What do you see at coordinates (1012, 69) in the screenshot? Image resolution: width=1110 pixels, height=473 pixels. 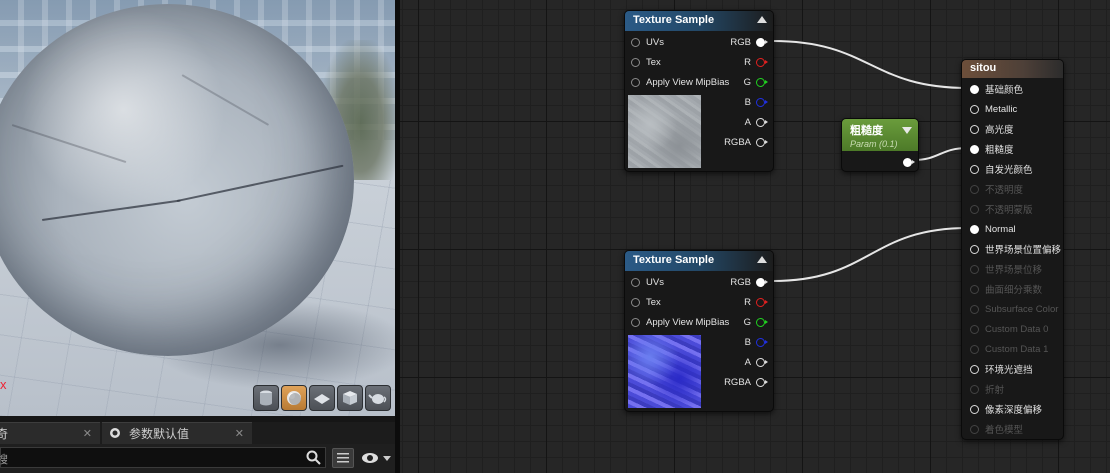 I see `node-header: sitou` at bounding box center [1012, 69].